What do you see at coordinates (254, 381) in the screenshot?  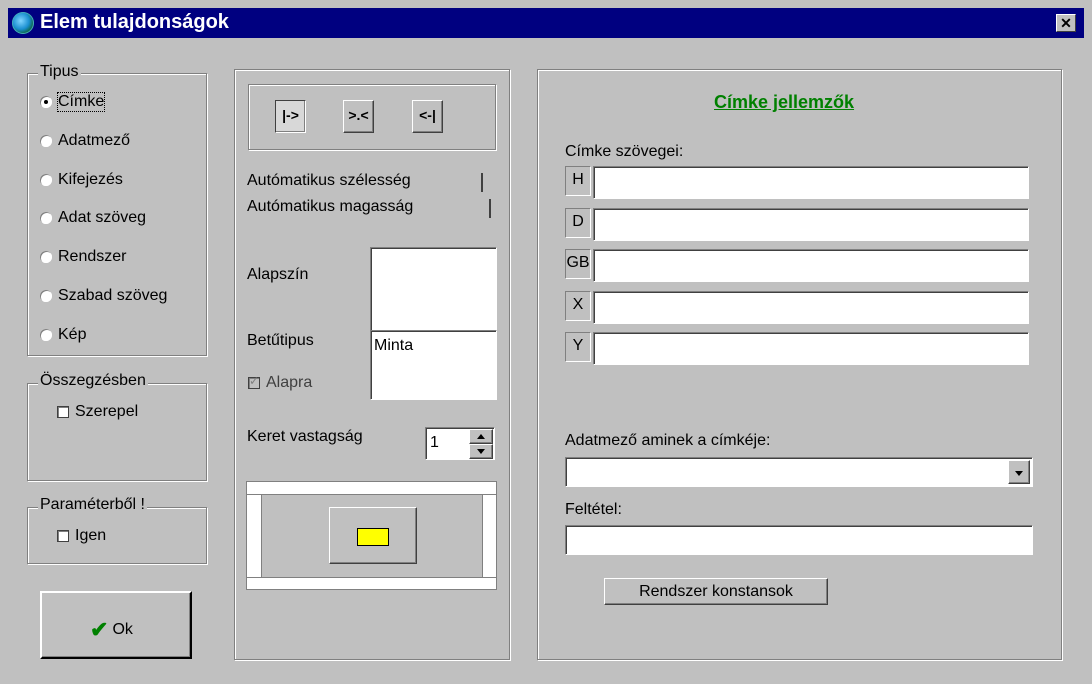 I see `alapra-check-box` at bounding box center [254, 381].